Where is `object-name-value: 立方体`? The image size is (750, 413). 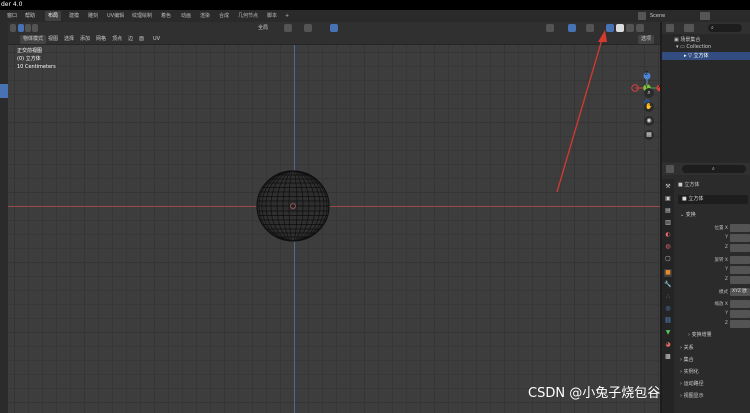
object-name-value: 立方体 is located at coordinates (696, 199).